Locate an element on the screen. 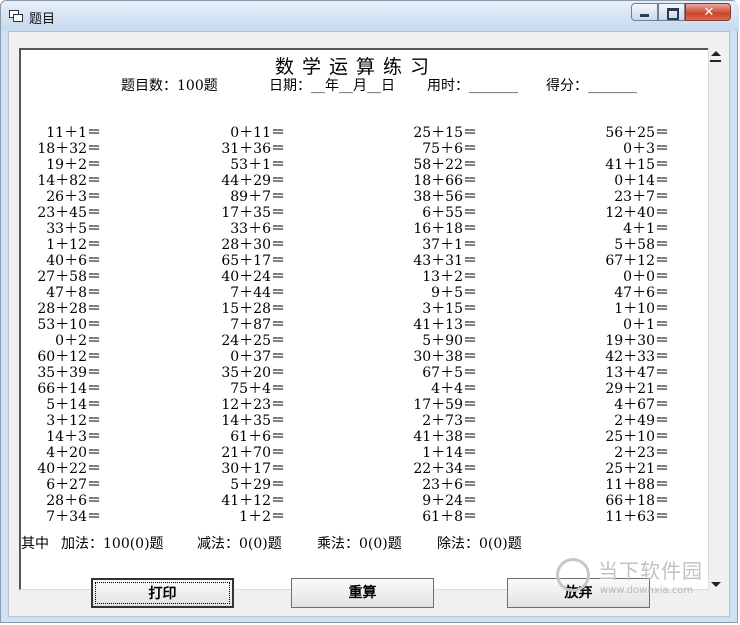 The width and height of the screenshot is (740, 625). summary-division: 除法：0(0)题 is located at coordinates (479, 544).